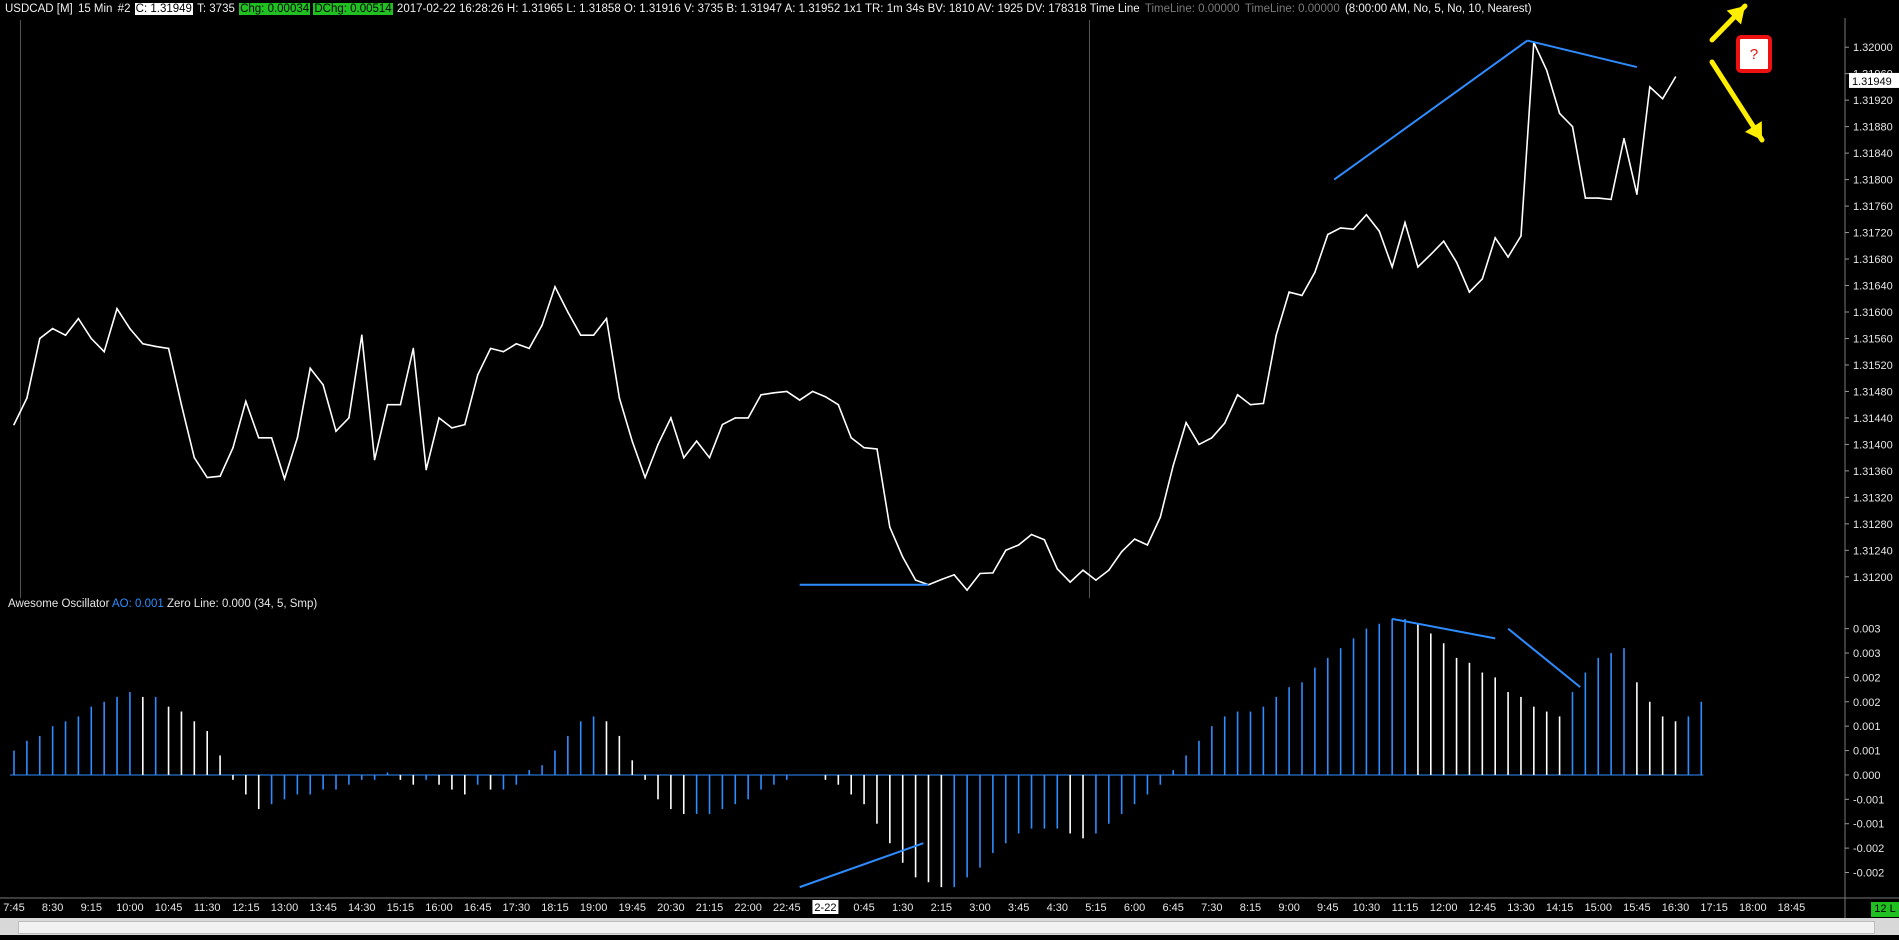  Describe the element at coordinates (1560, 908) in the screenshot. I see `time-tick-label: 14:15` at that location.